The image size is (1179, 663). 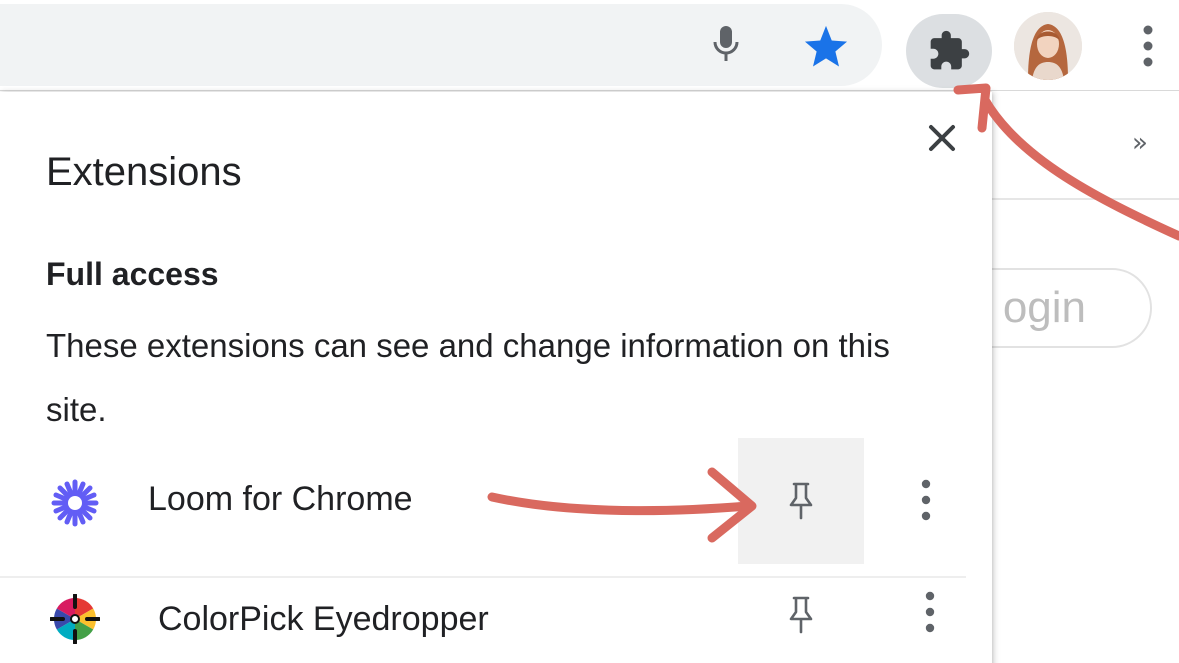 What do you see at coordinates (1044, 307) in the screenshot?
I see `login-button-label: ogin` at bounding box center [1044, 307].